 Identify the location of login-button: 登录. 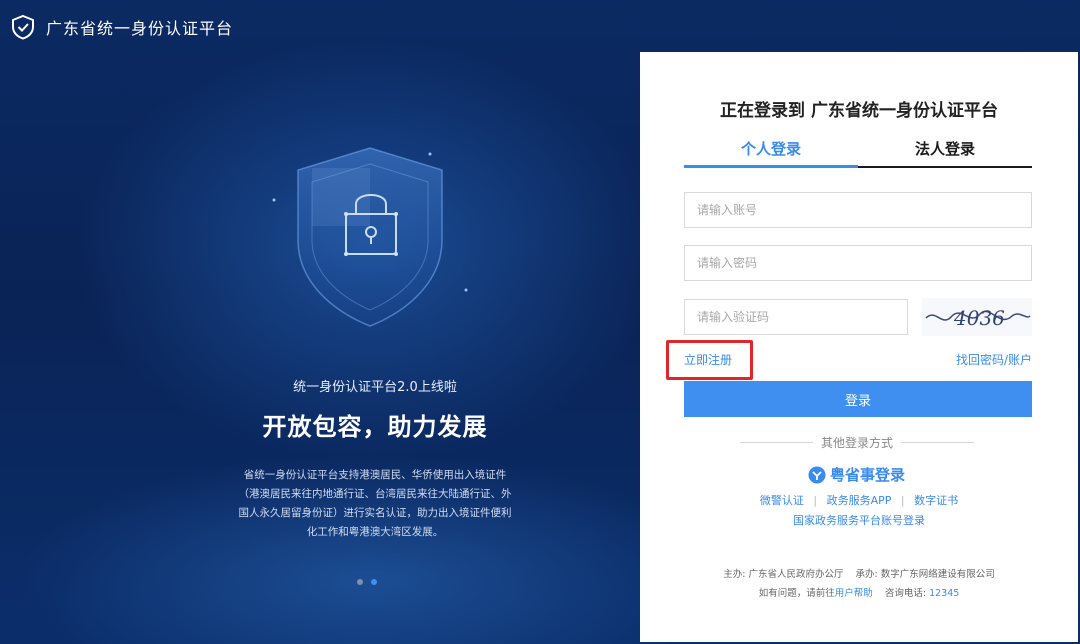
(858, 399).